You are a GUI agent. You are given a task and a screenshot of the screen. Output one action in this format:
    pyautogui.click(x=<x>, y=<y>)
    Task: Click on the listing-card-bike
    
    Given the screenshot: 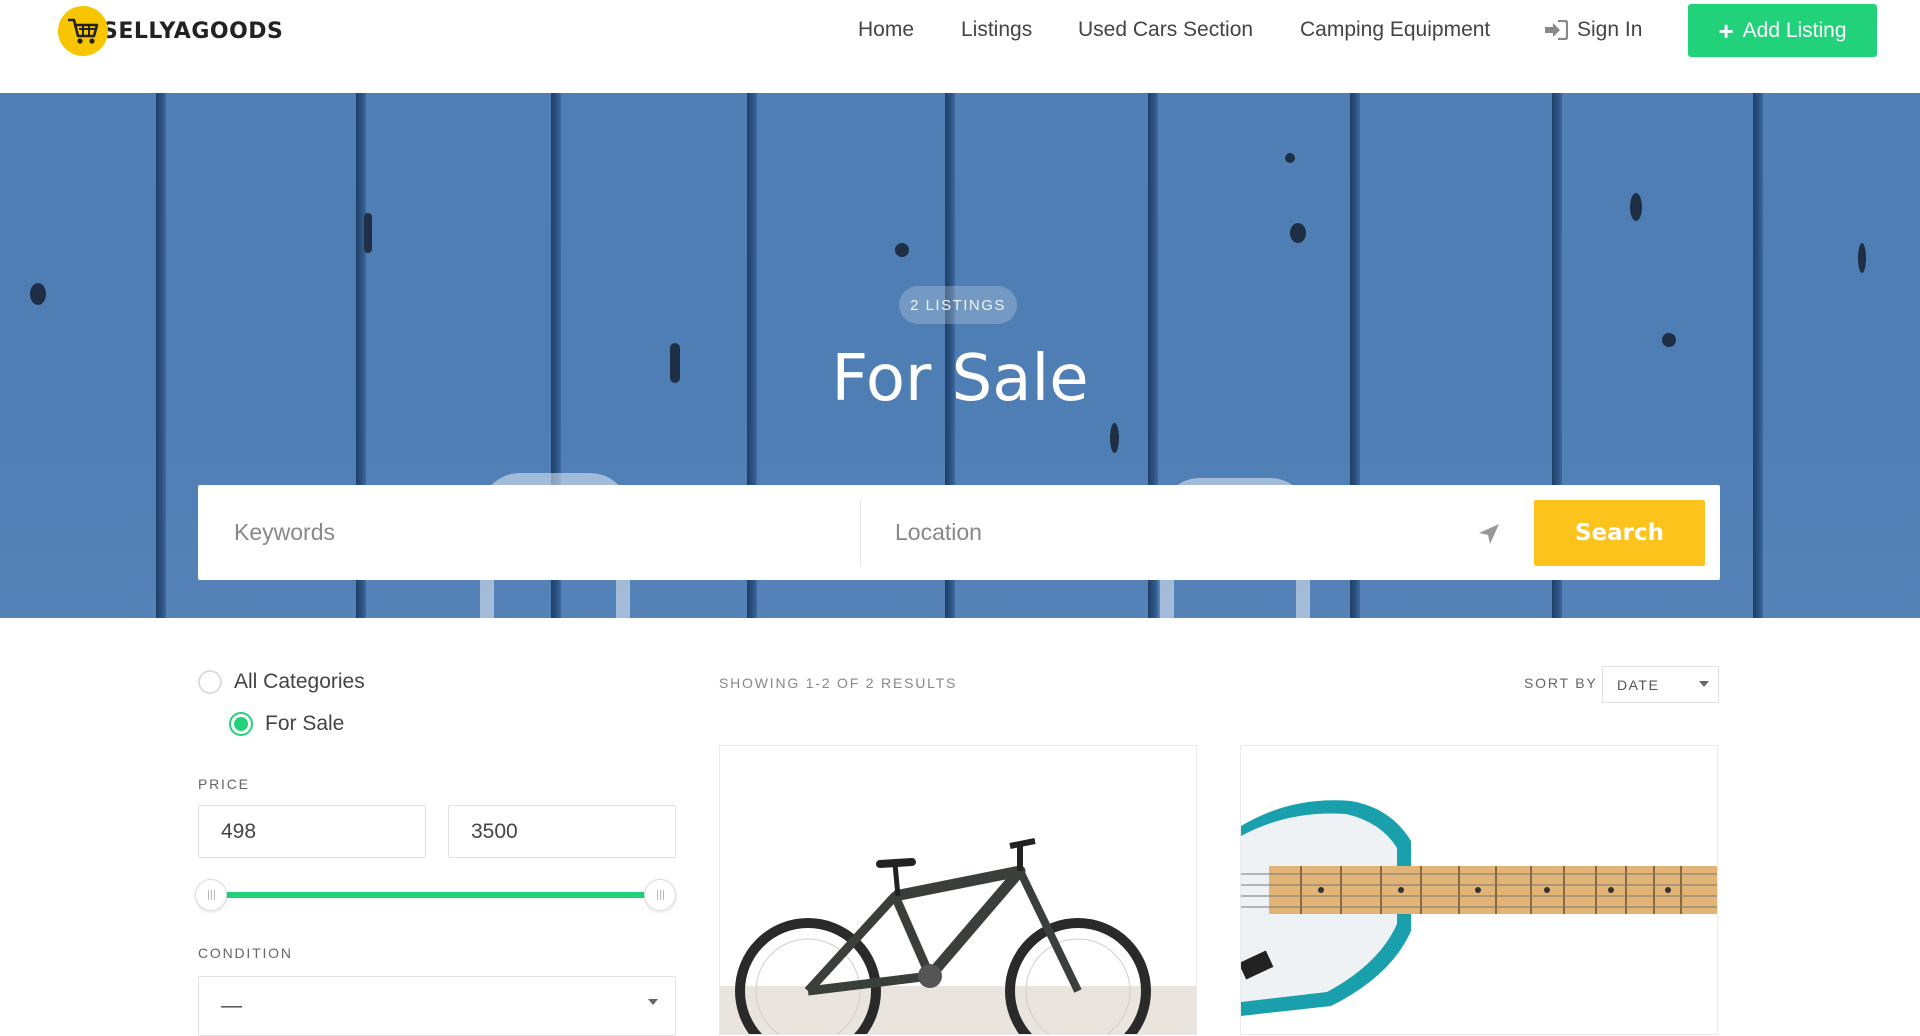 What is the action you would take?
    pyautogui.click(x=958, y=890)
    